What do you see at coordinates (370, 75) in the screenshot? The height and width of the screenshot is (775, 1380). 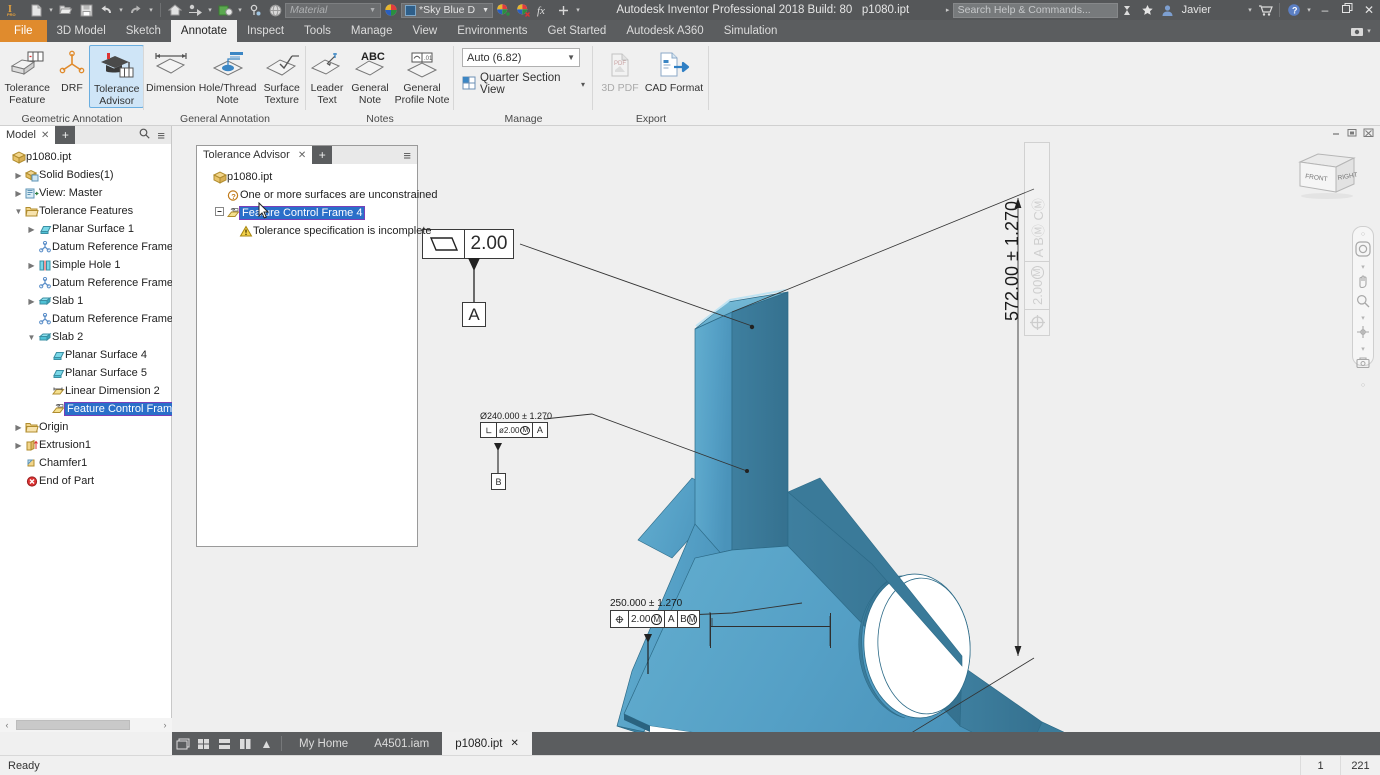 I see `general-note-button: ABC General Note` at bounding box center [370, 75].